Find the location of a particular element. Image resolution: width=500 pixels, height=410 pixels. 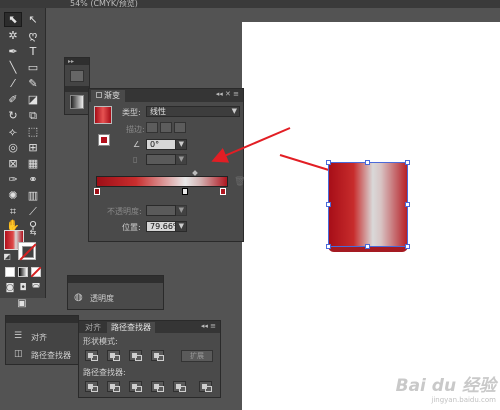

pen-tool-icon: ✒ is located at coordinates (13, 51).